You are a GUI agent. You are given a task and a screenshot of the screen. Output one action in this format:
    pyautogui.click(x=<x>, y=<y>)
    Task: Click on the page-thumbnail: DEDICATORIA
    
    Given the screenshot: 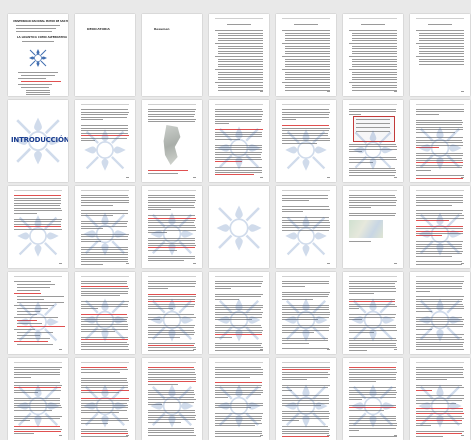 What is the action you would take?
    pyautogui.click(x=105, y=55)
    